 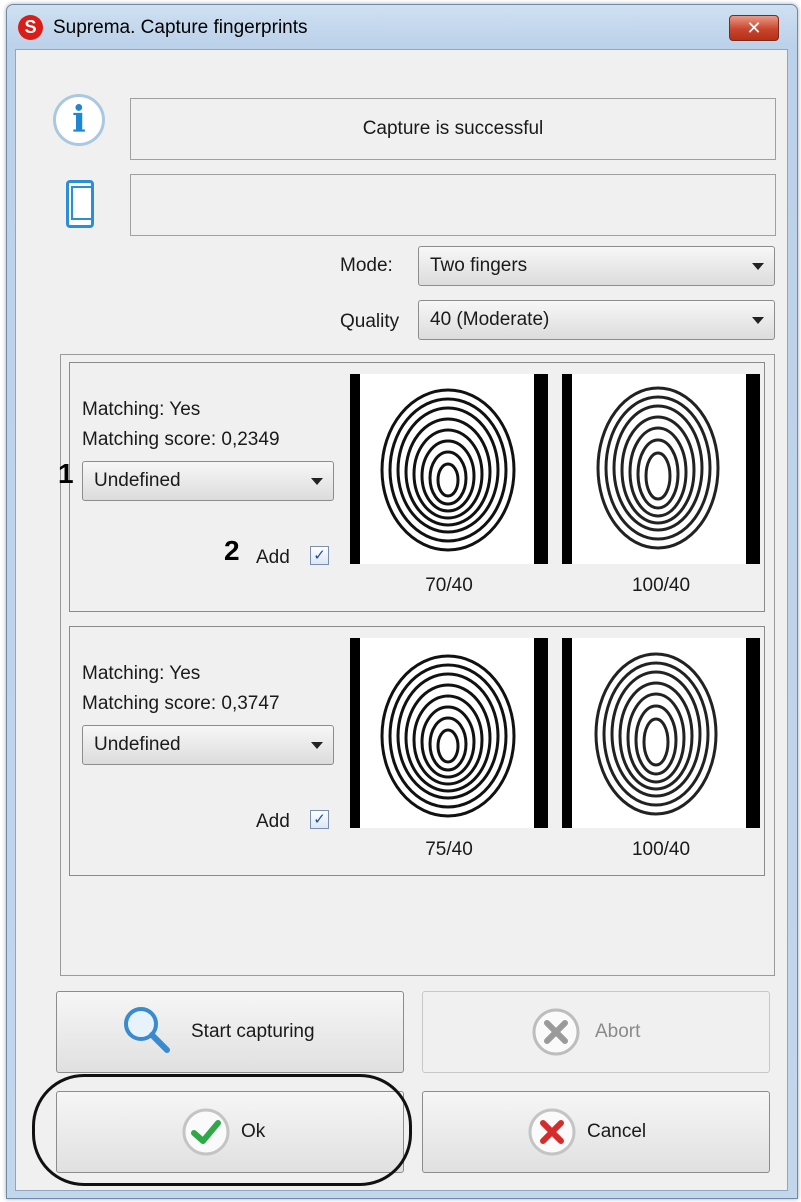 What do you see at coordinates (370, 321) in the screenshot?
I see `quality-label: Quality` at bounding box center [370, 321].